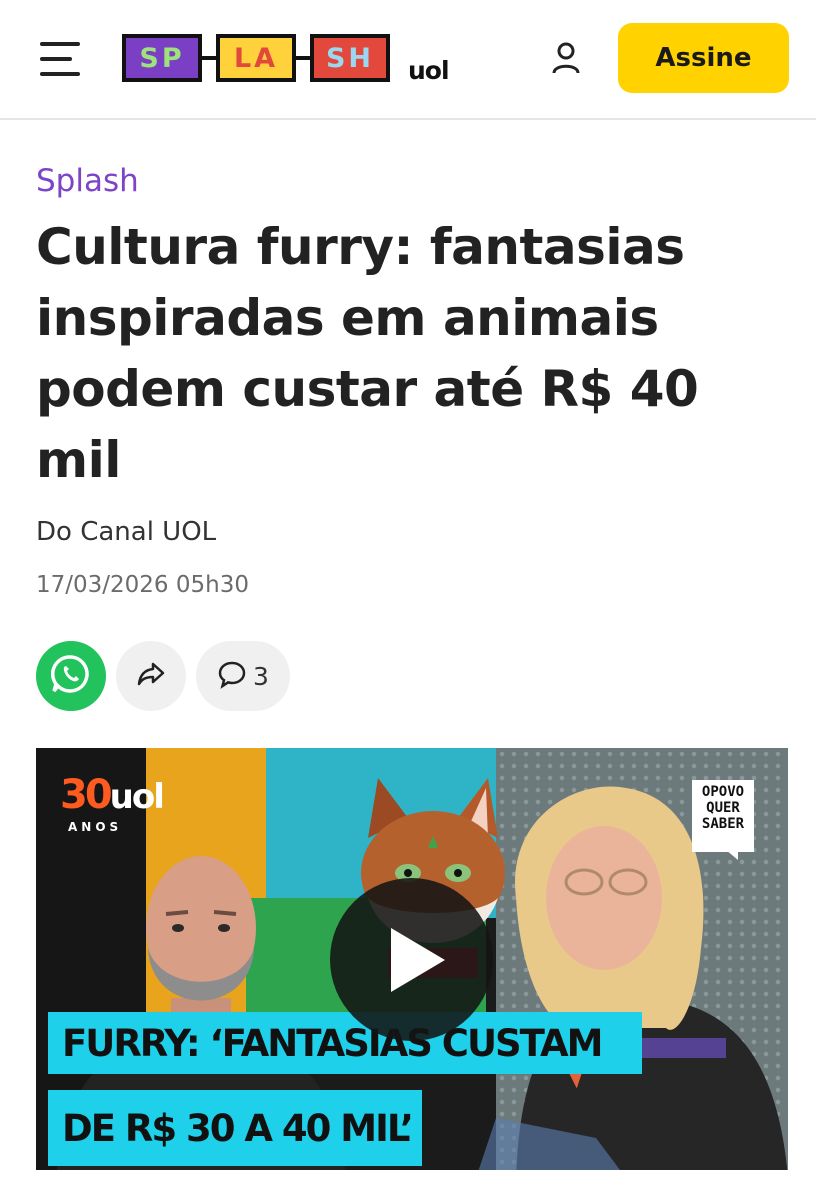 The width and height of the screenshot is (816, 1200). I want to click on brand-number: 30, so click(86, 795).